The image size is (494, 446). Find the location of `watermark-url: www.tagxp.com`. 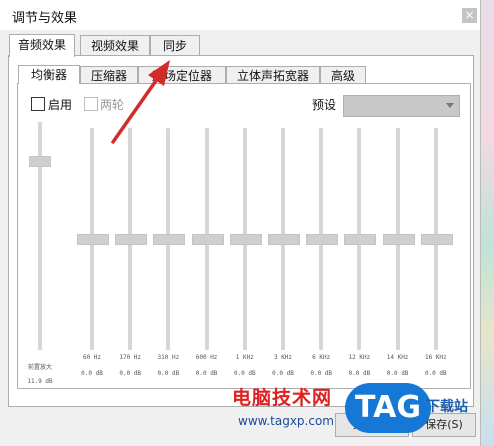

watermark-url: www.tagxp.com is located at coordinates (286, 421).